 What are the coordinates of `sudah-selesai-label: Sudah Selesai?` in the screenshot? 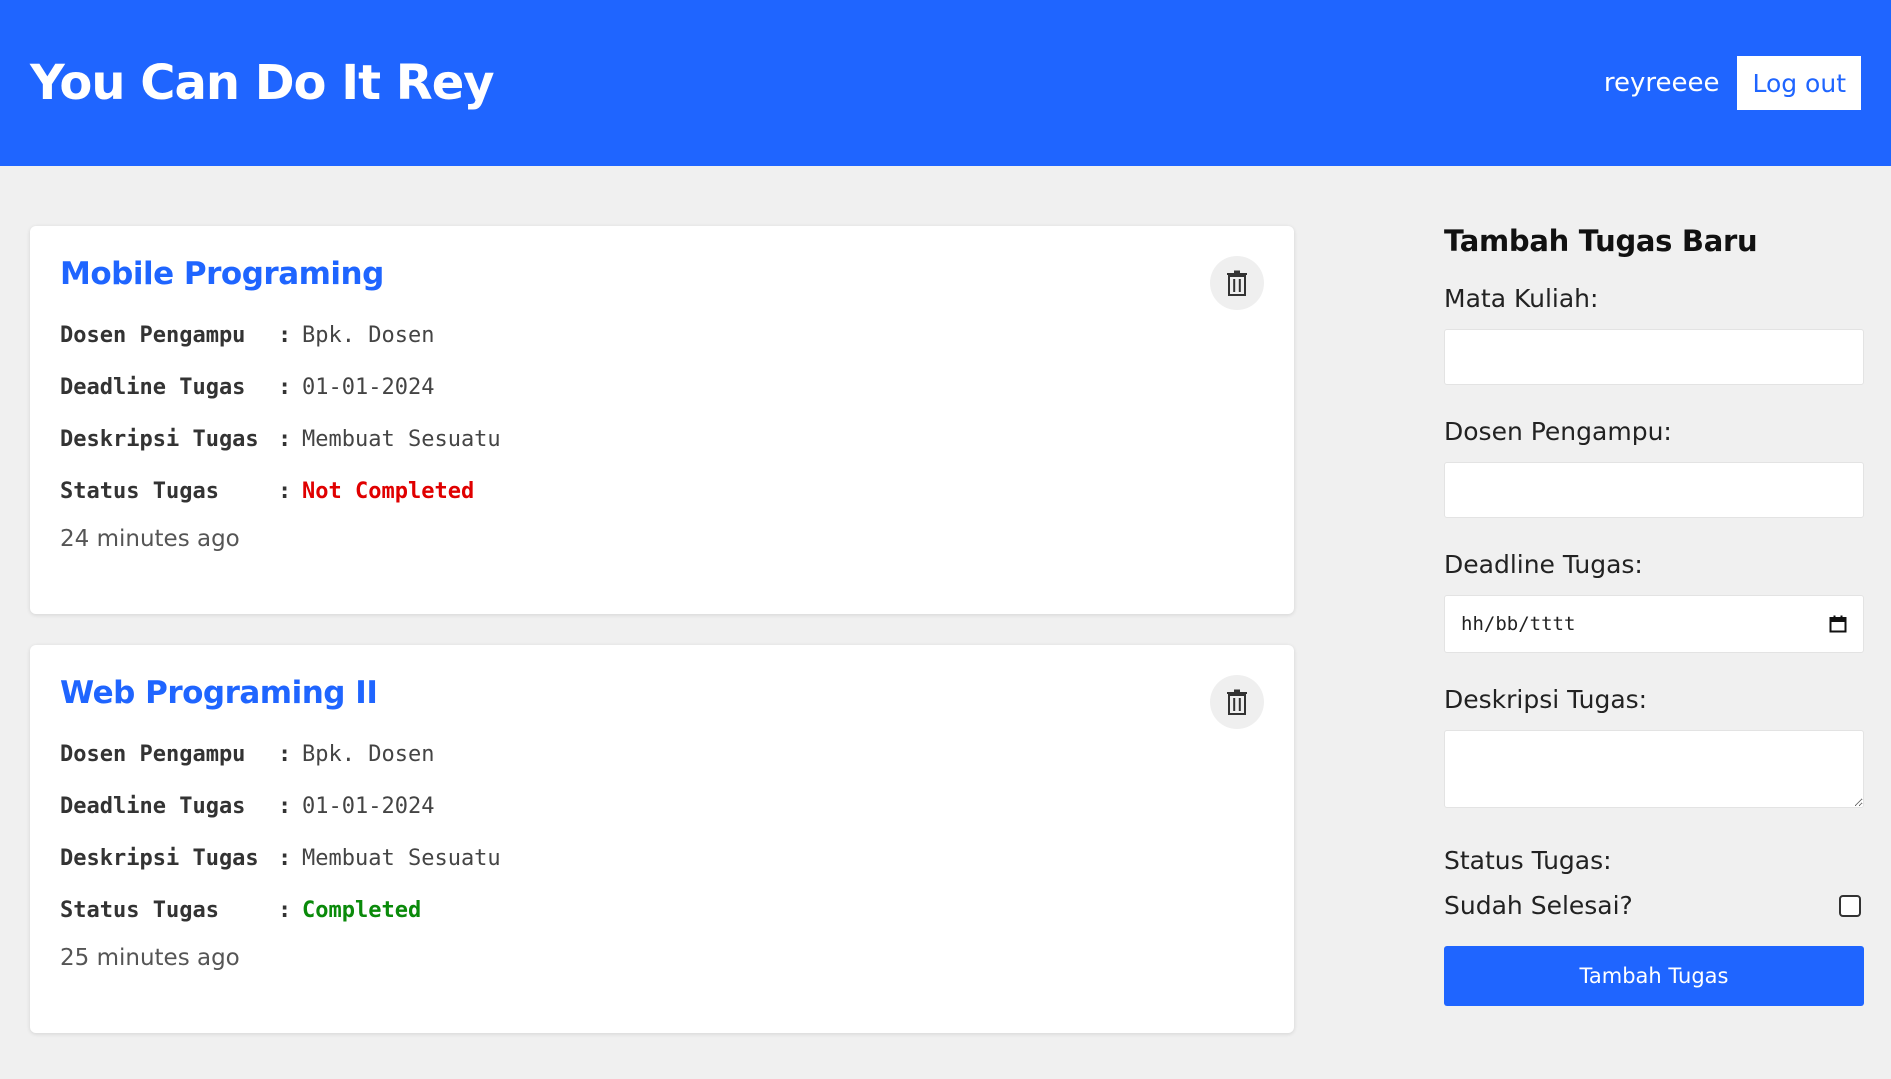 It's located at (1538, 905).